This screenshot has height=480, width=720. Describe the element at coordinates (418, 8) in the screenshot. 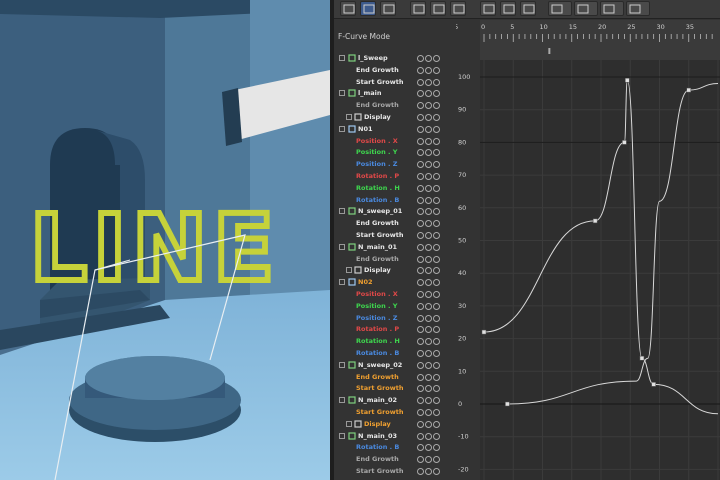

I see `frame-all-icon` at that location.